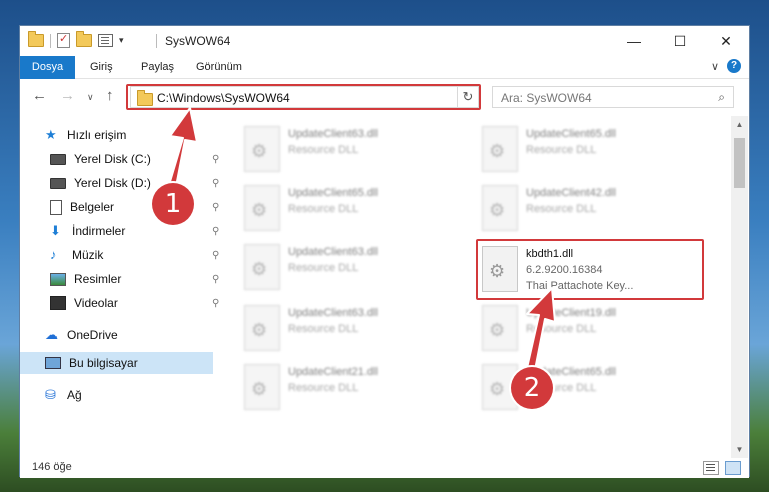  Describe the element at coordinates (145, 207) in the screenshot. I see `sidebar-item-documents: Belgeler ⚲` at that location.